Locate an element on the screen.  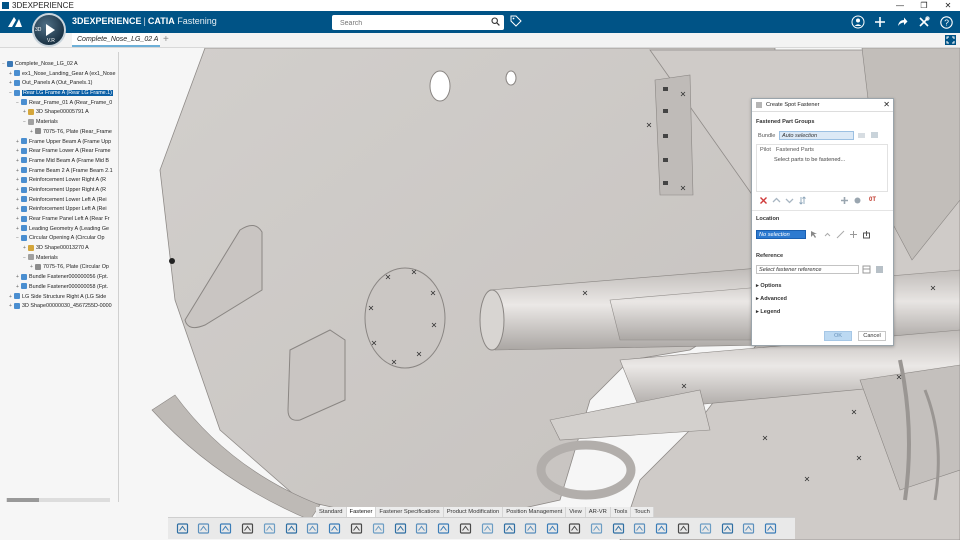
reference-field: Select fastener reference is located at coordinates (807, 269).